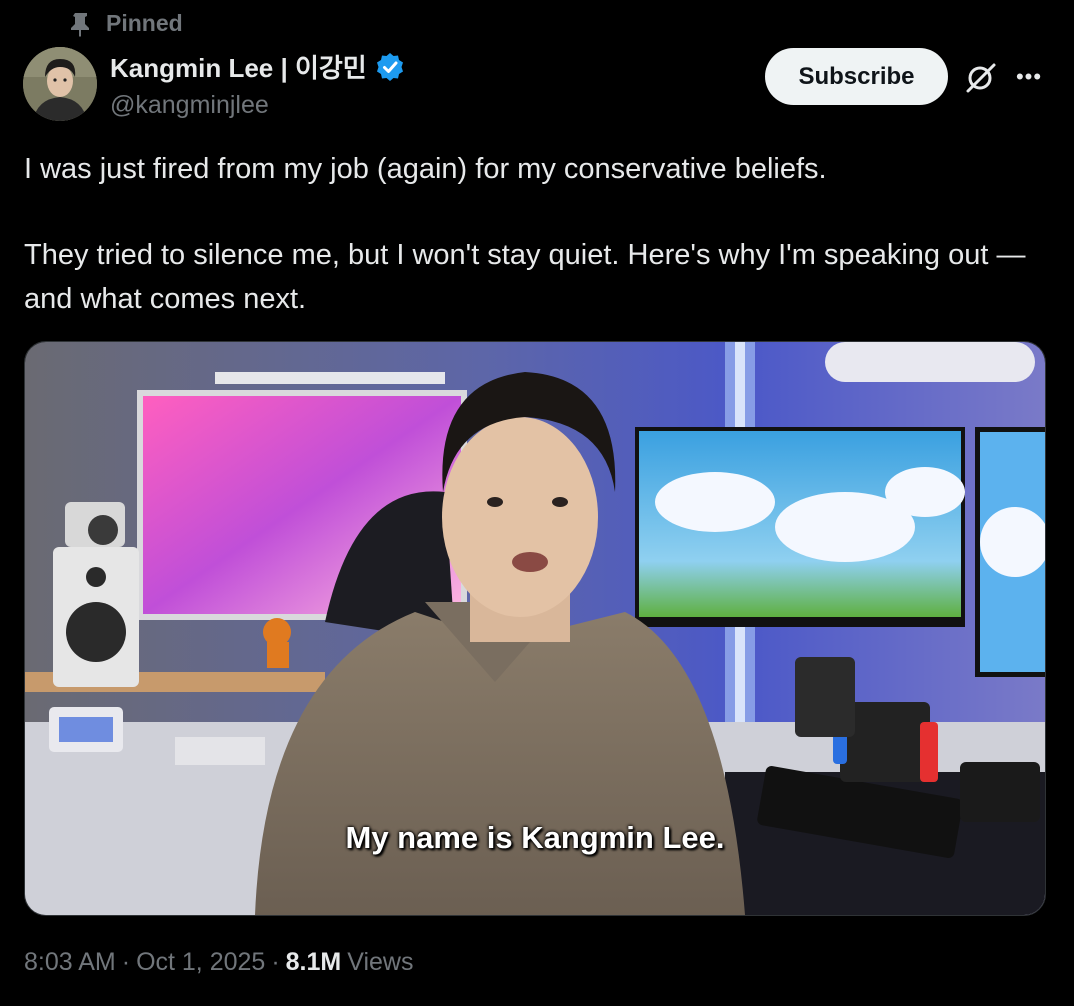 This screenshot has width=1074, height=1006. I want to click on pinned-indicator: Pinned, so click(126, 23).